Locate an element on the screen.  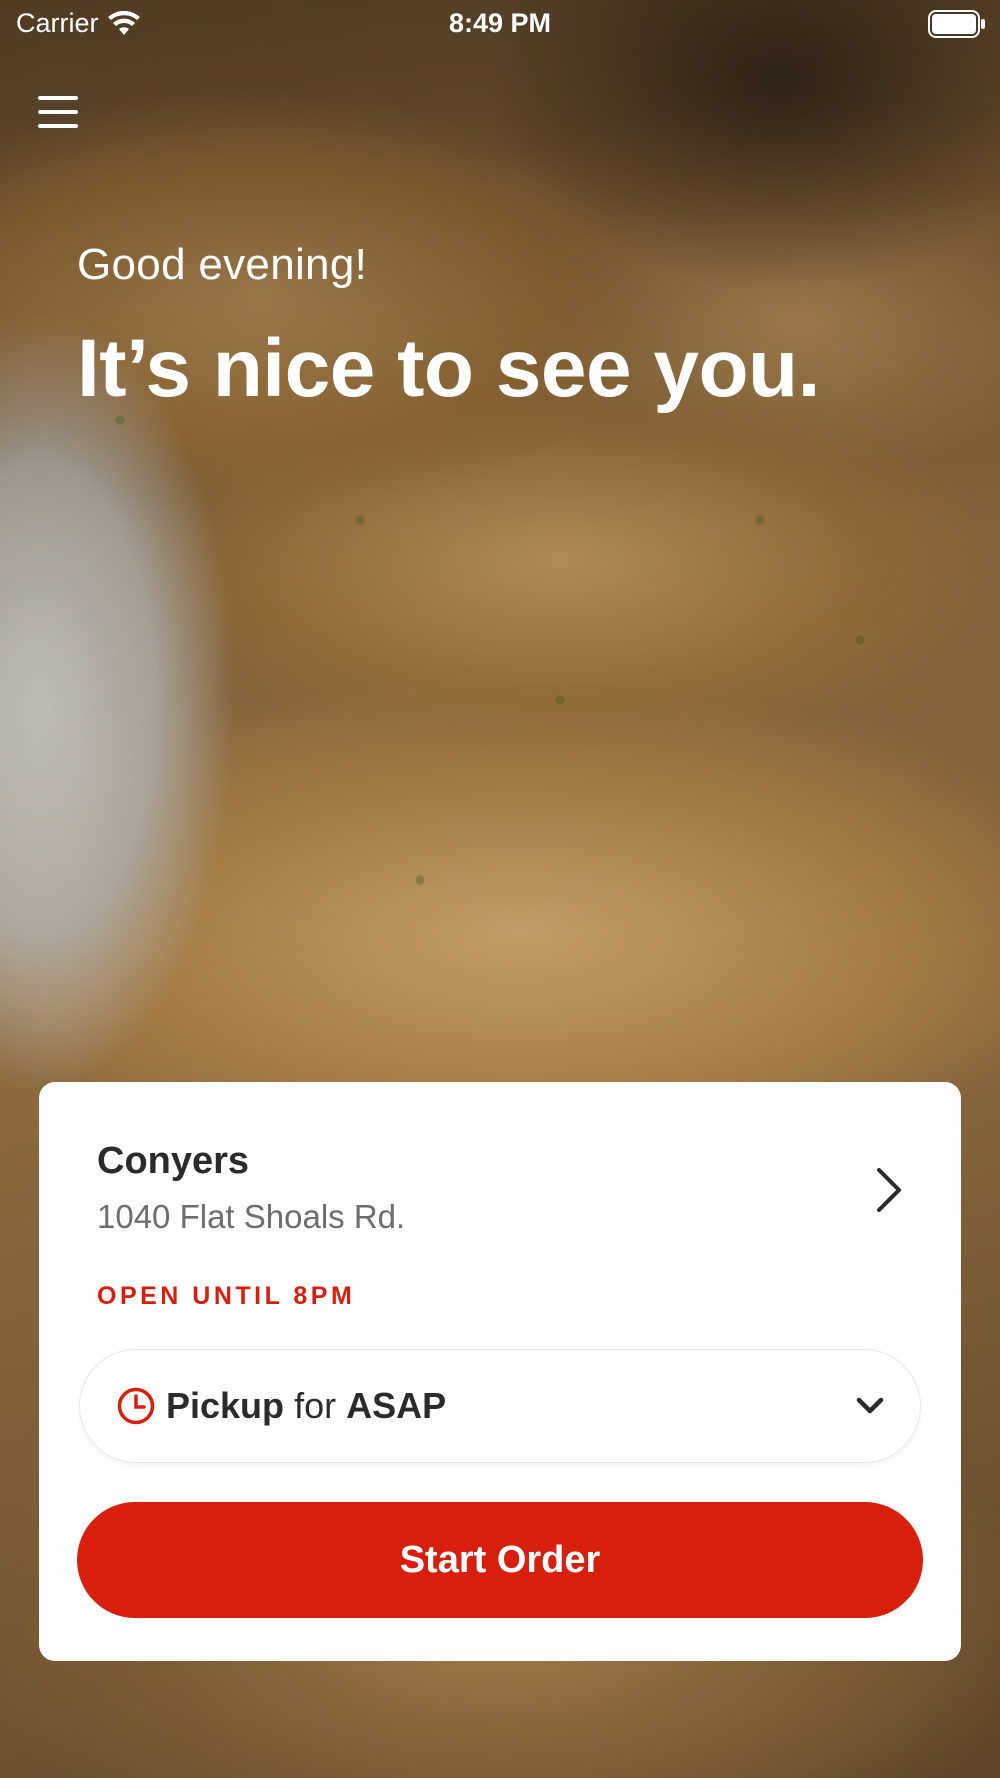
headline-text: It’s nice to see you. is located at coordinates (448, 368).